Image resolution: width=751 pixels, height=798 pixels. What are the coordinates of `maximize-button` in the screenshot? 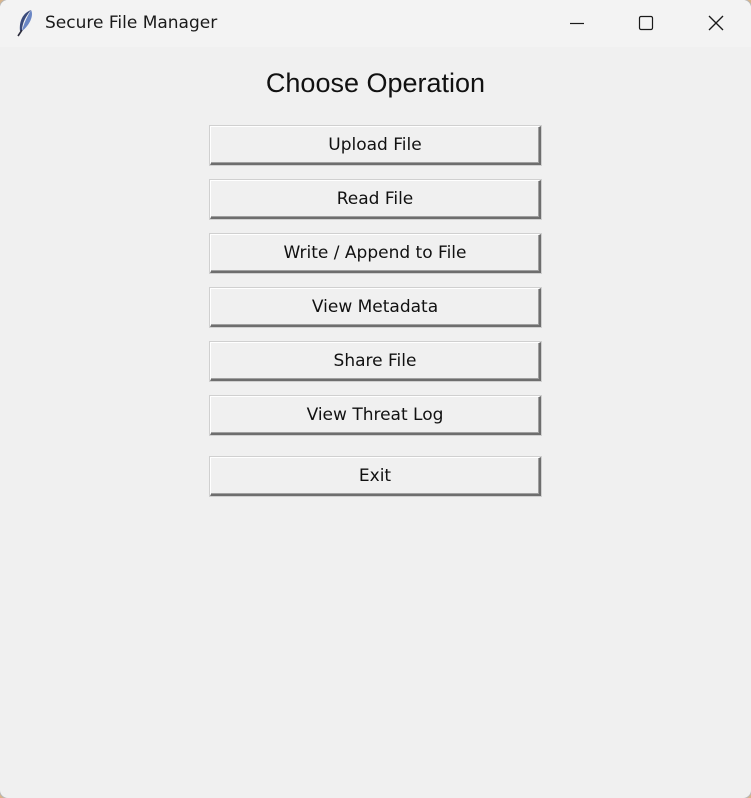 It's located at (646, 23).